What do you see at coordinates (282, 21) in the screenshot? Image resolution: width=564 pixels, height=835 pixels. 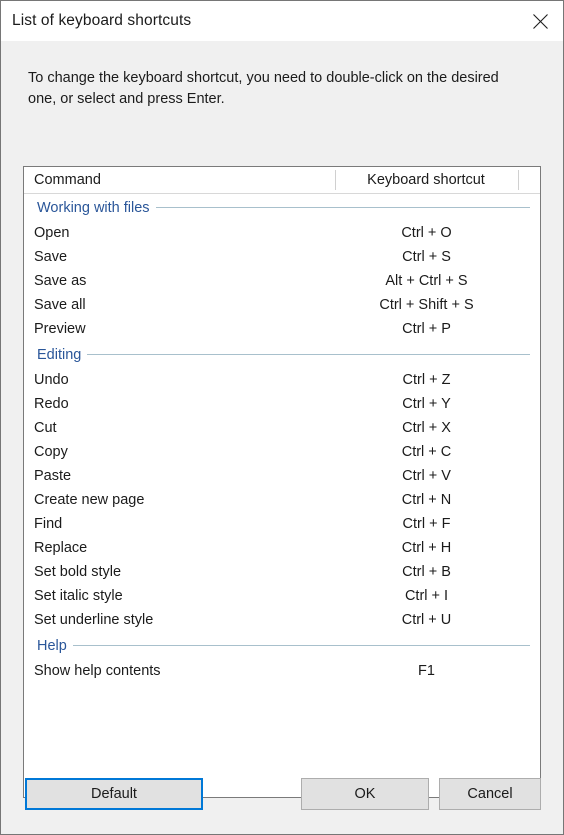 I see `title-bar: List of keyboard shortcuts` at bounding box center [282, 21].